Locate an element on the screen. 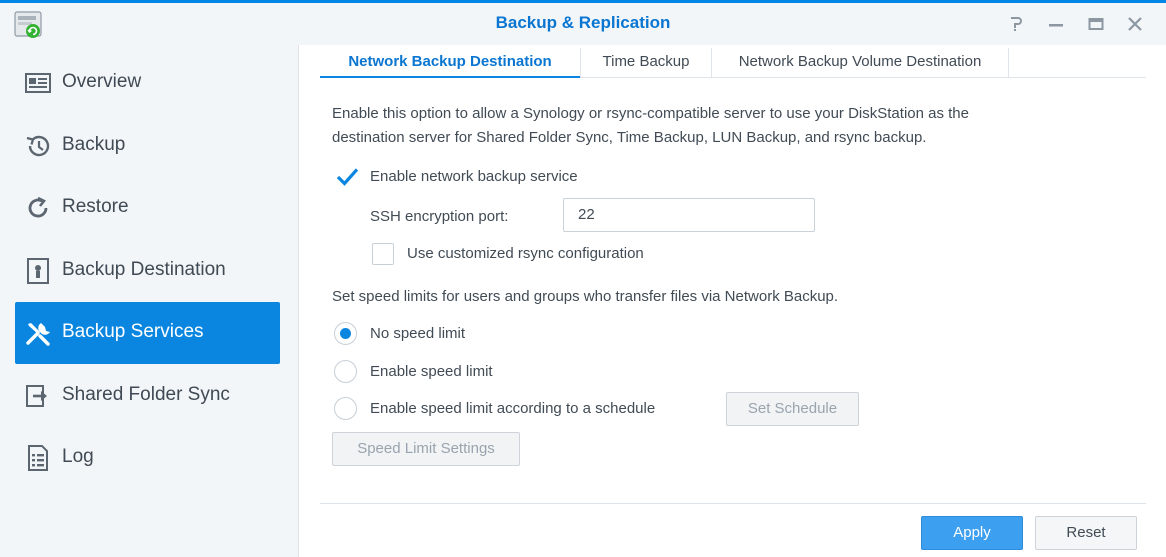  apply-button: Apply is located at coordinates (972, 533).